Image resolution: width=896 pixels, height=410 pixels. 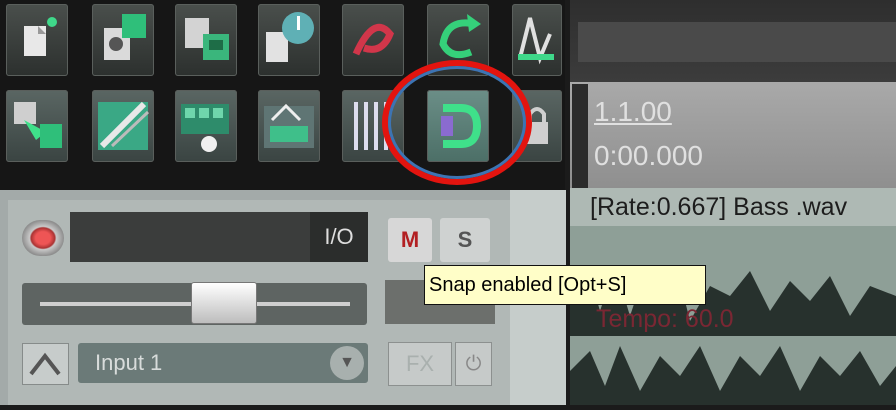 What do you see at coordinates (410, 240) in the screenshot?
I see `mute-button: M` at bounding box center [410, 240].